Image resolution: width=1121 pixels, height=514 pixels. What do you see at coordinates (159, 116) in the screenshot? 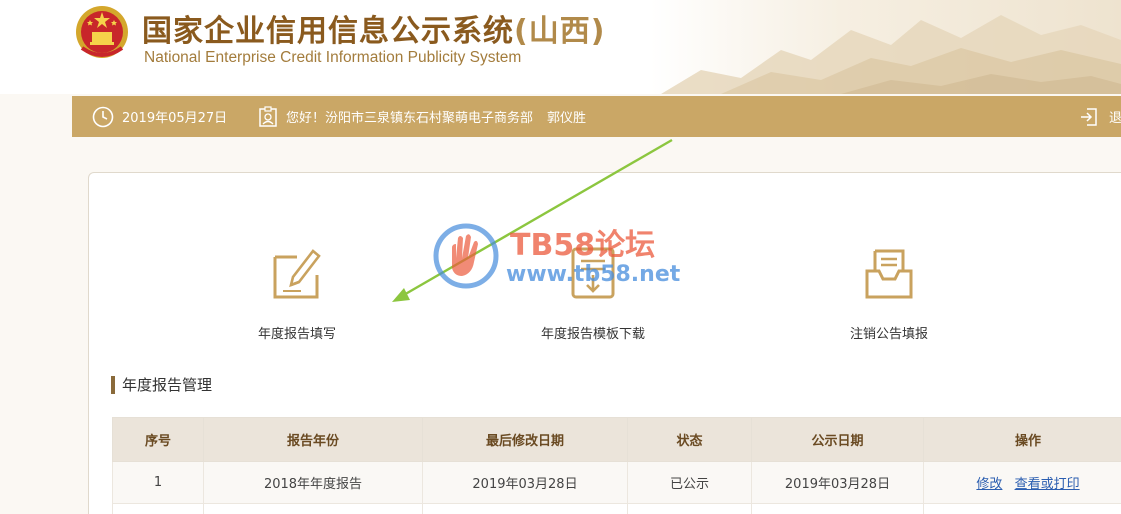
I see `current-date: 2019年05月27日` at bounding box center [159, 116].